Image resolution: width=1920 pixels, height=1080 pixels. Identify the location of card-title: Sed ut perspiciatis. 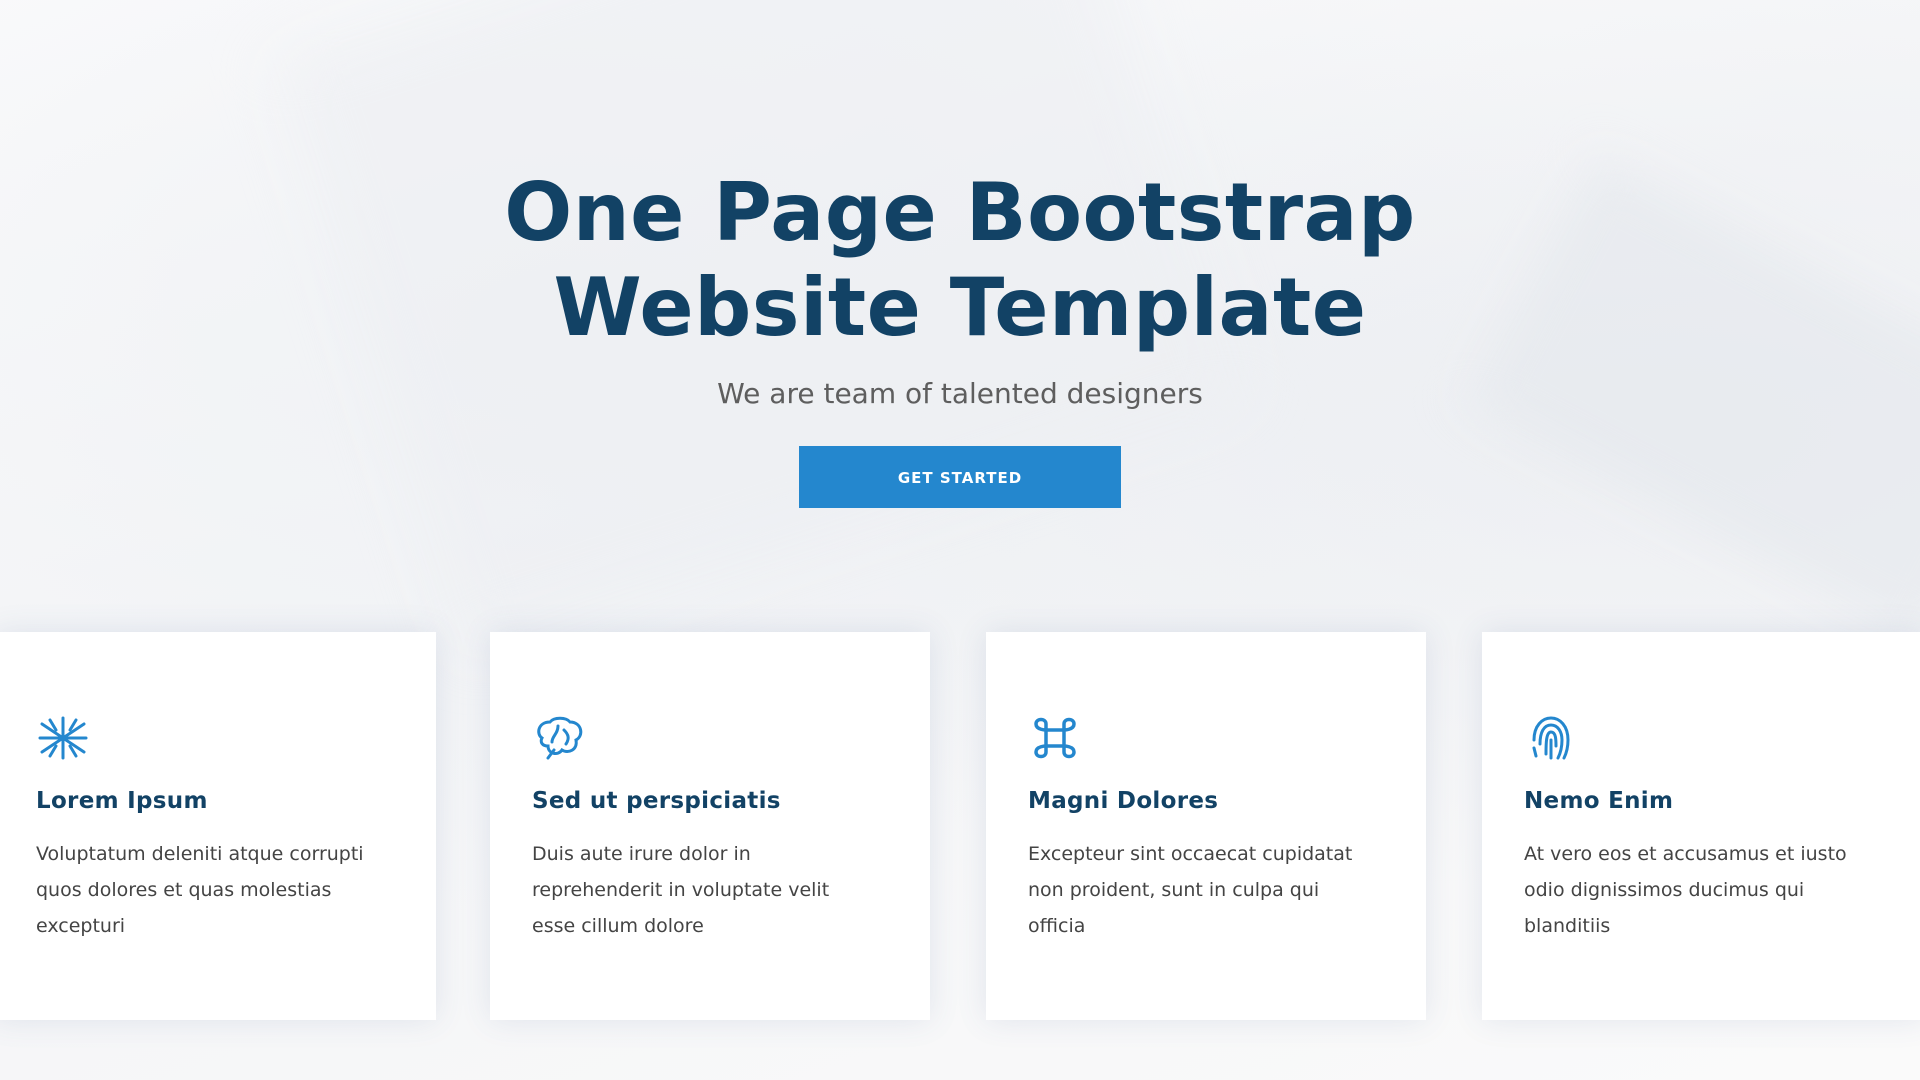
(656, 801).